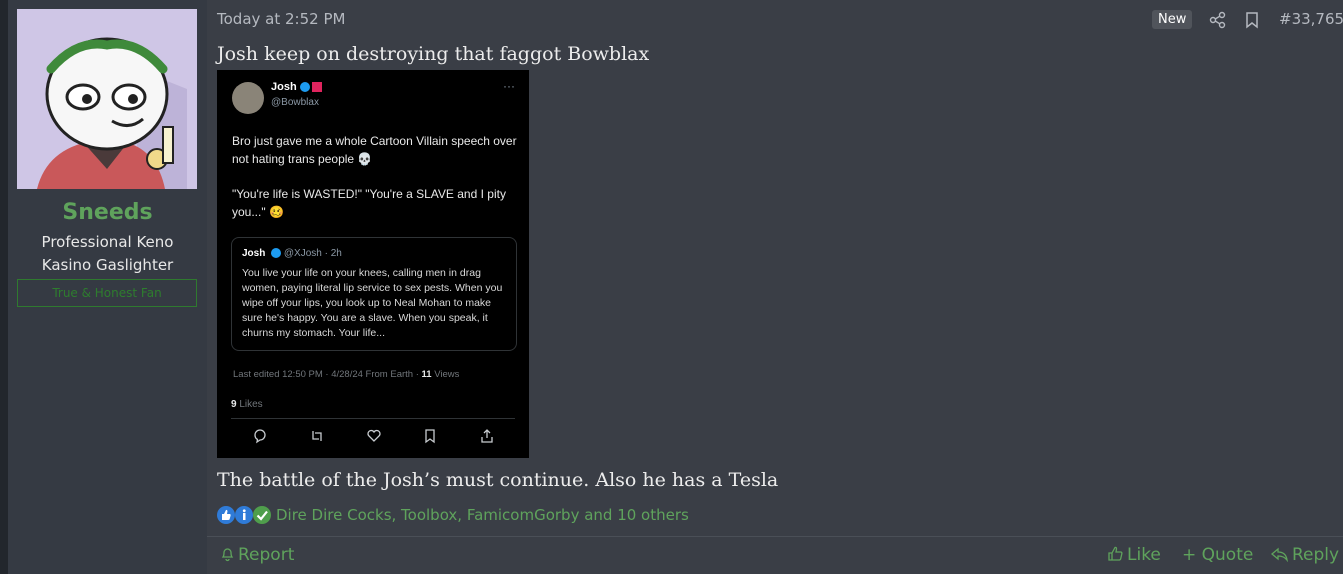 Image resolution: width=1343 pixels, height=574 pixels. I want to click on post-number-link: #33,765, so click(1311, 19).